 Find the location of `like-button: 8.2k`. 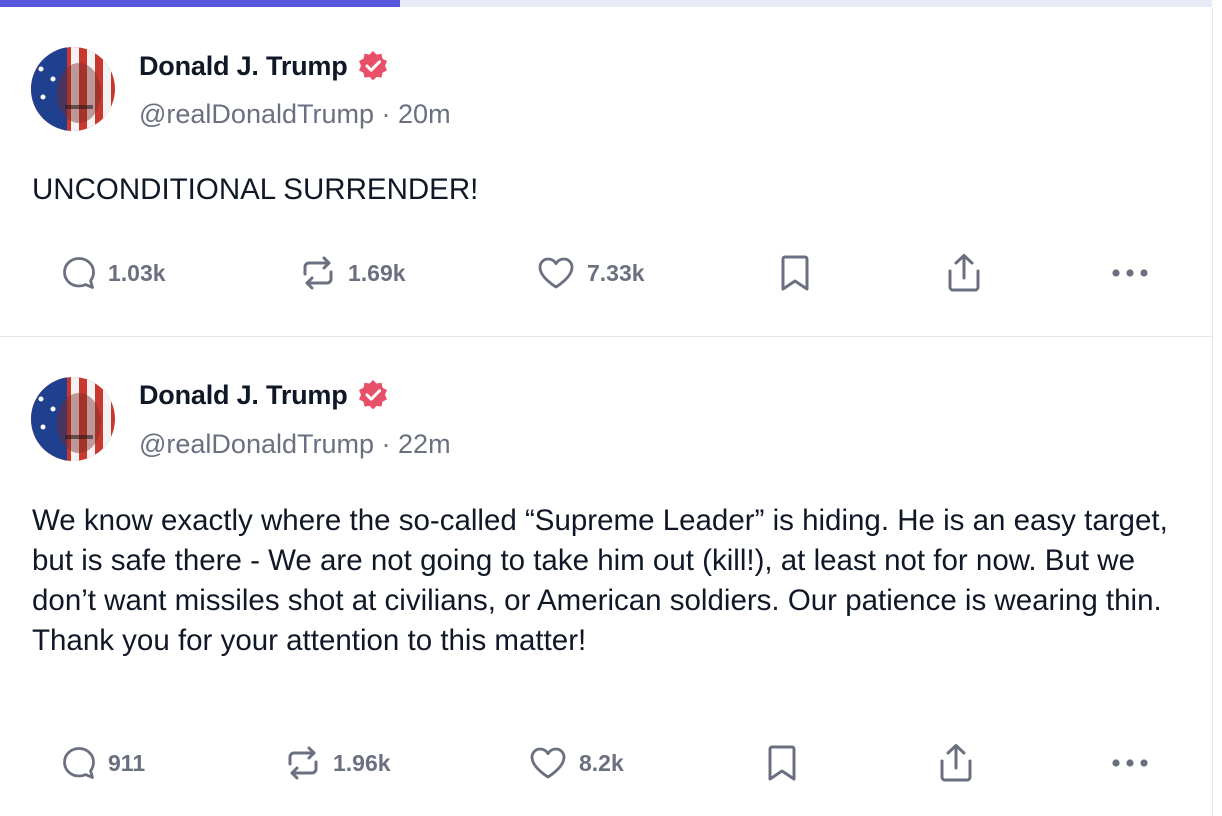

like-button: 8.2k is located at coordinates (575, 763).